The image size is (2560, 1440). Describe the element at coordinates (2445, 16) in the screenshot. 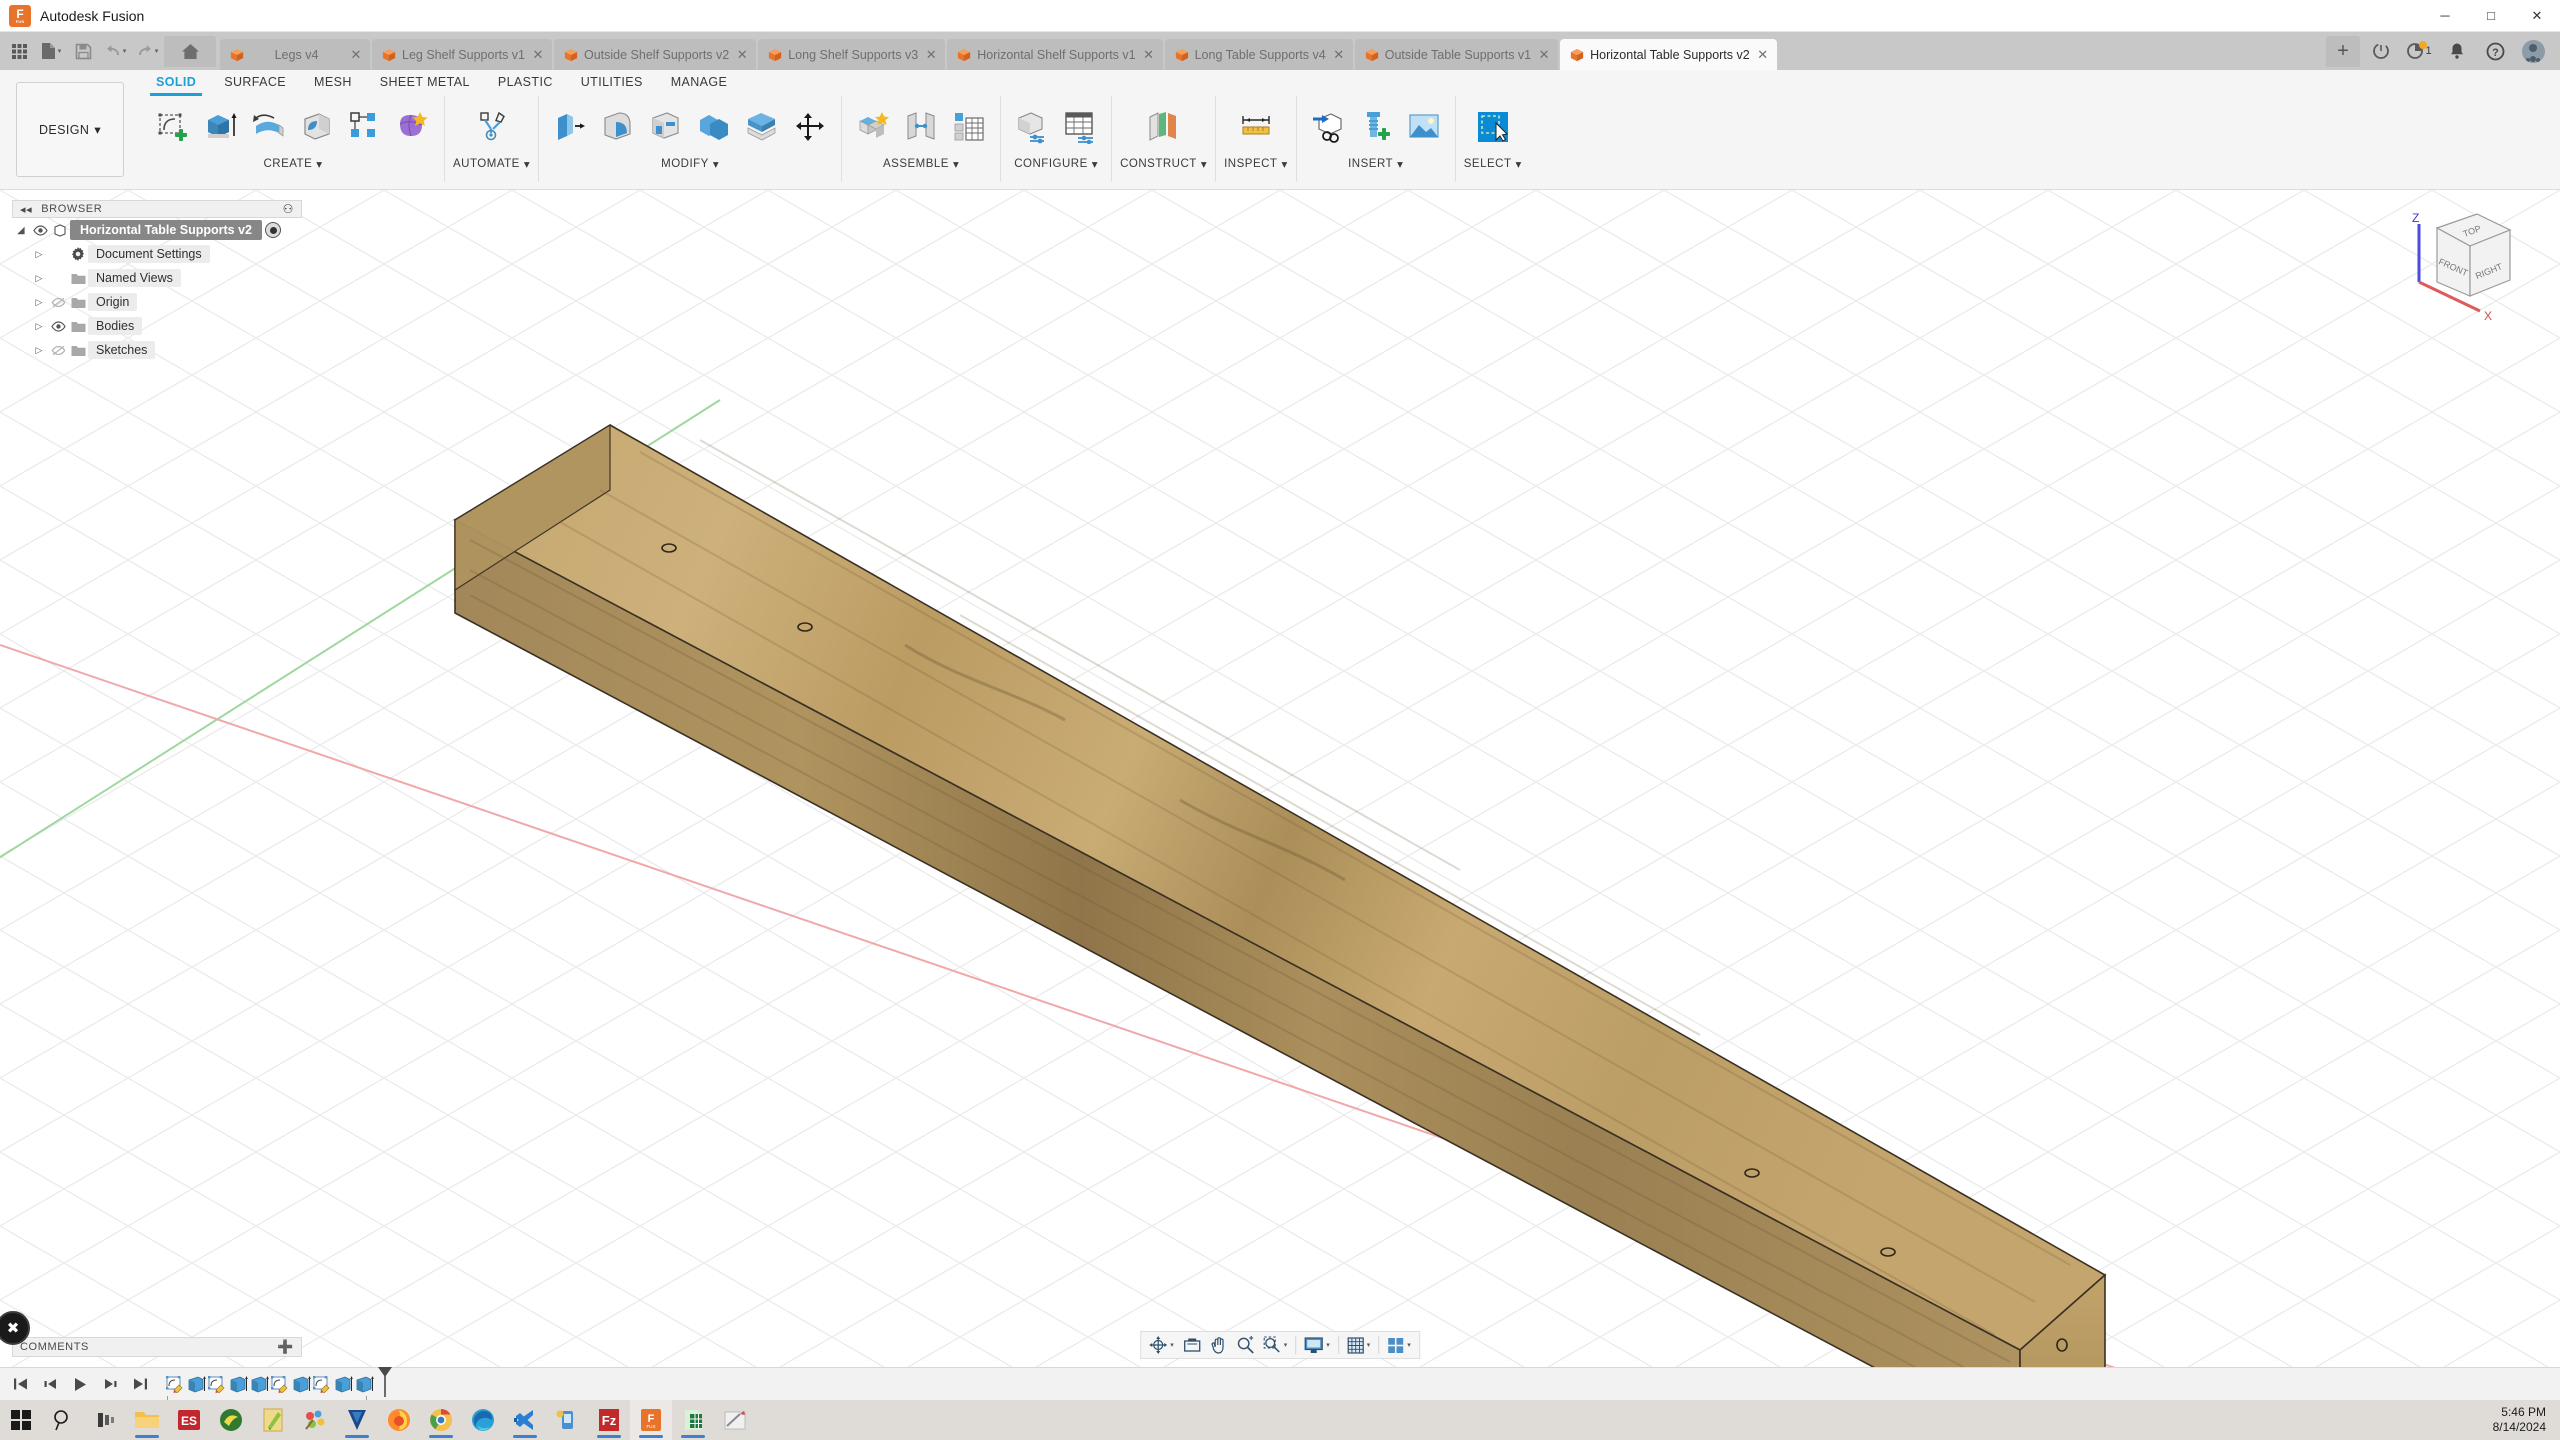

I see `minimize-button: ─` at that location.